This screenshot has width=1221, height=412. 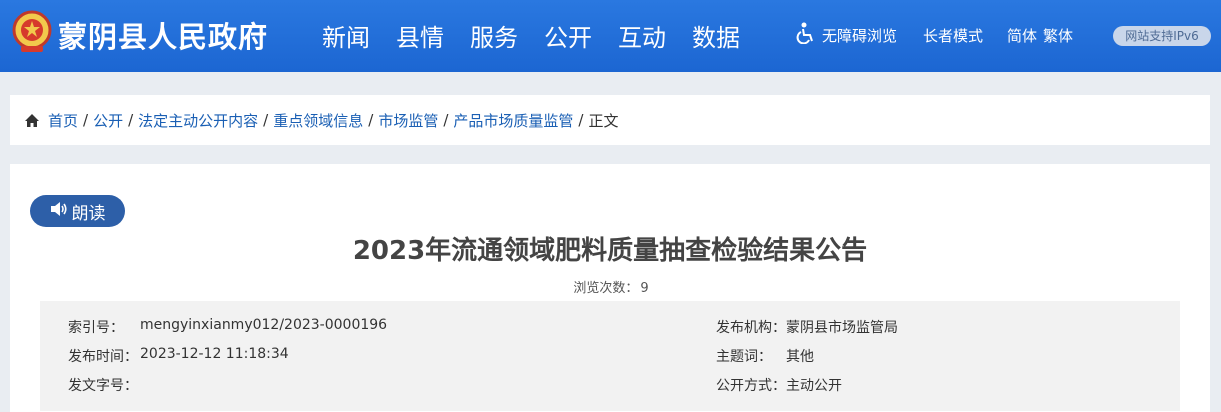 I want to click on speaker-icon, so click(x=61, y=211).